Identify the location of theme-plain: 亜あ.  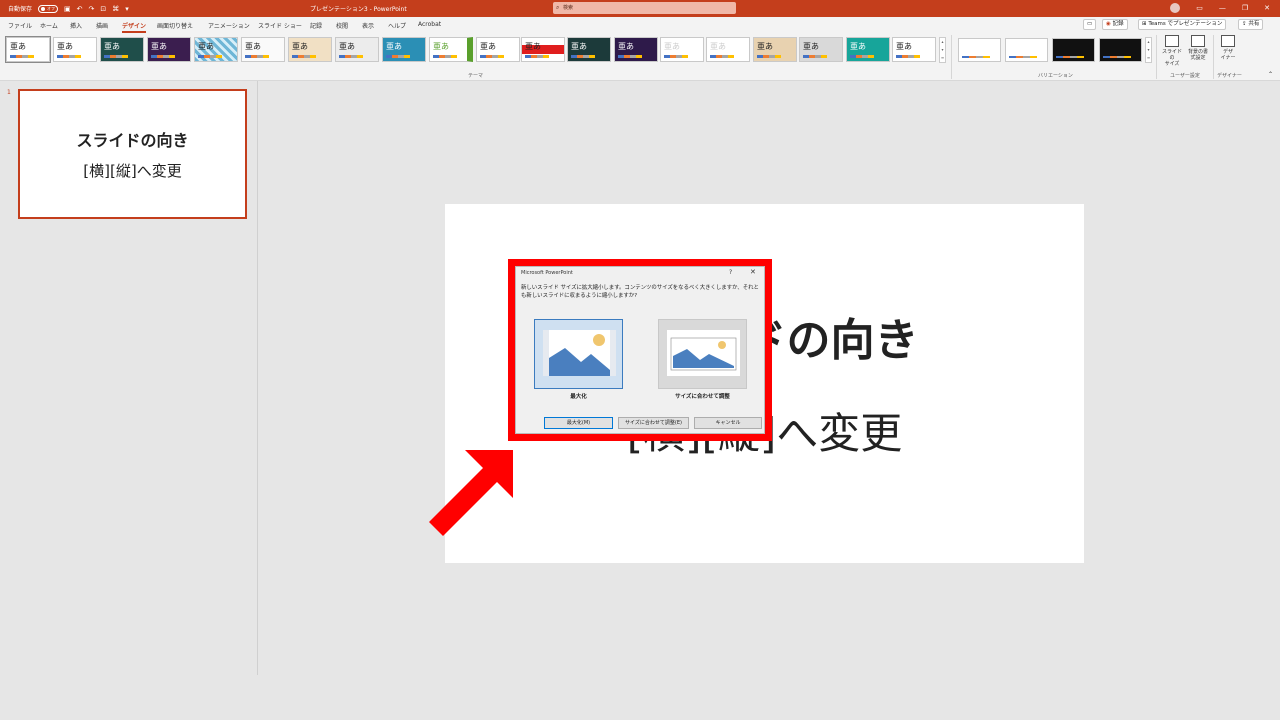
(498, 49).